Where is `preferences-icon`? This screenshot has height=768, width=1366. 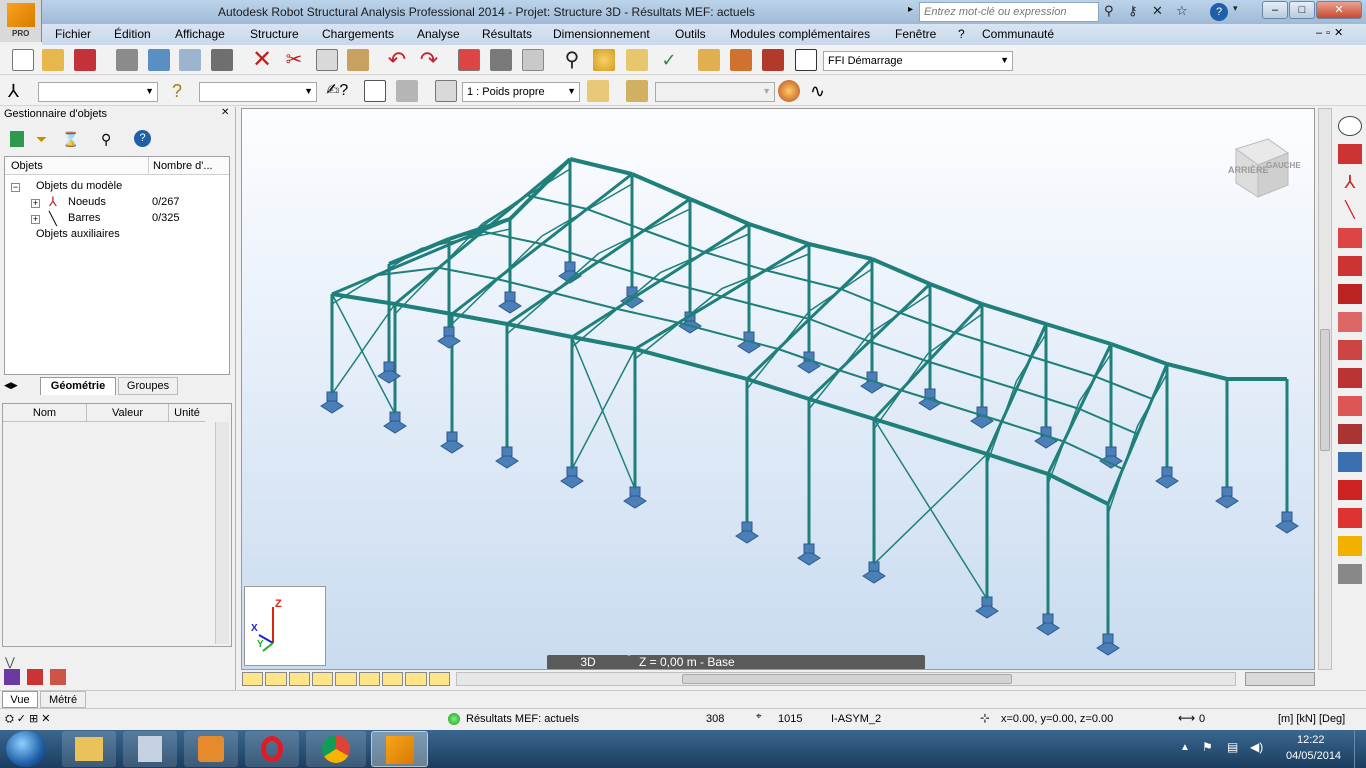
preferences-icon is located at coordinates (773, 60).